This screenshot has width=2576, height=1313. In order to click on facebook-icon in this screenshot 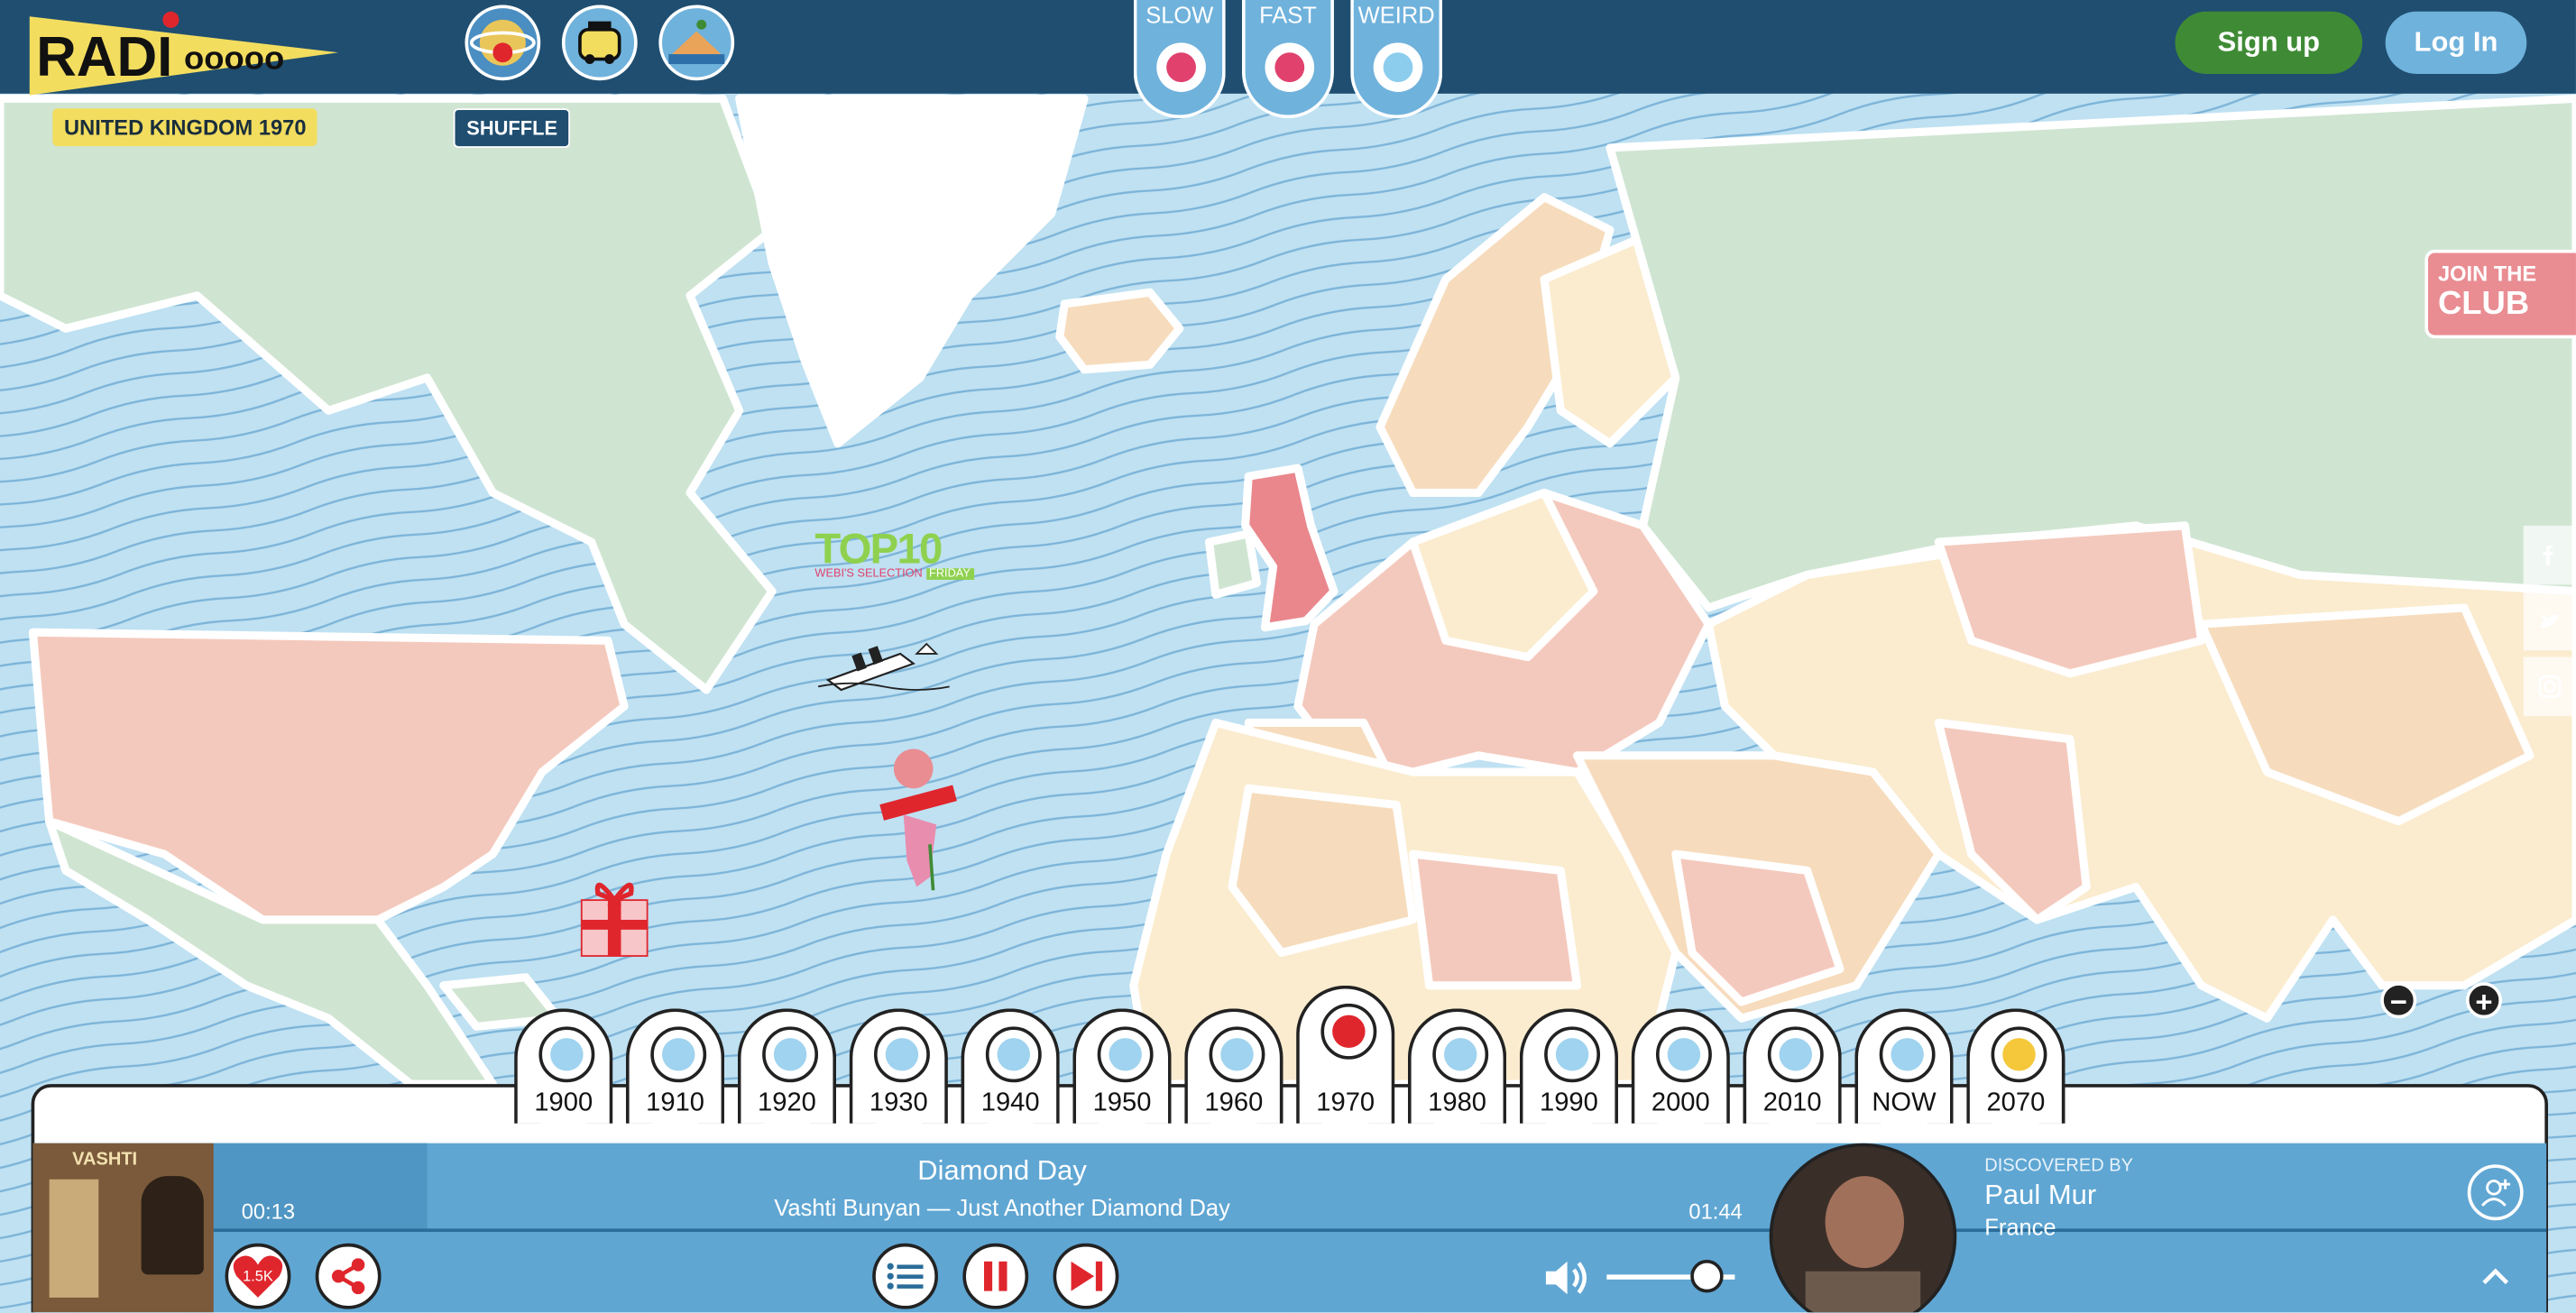, I will do `click(2549, 555)`.